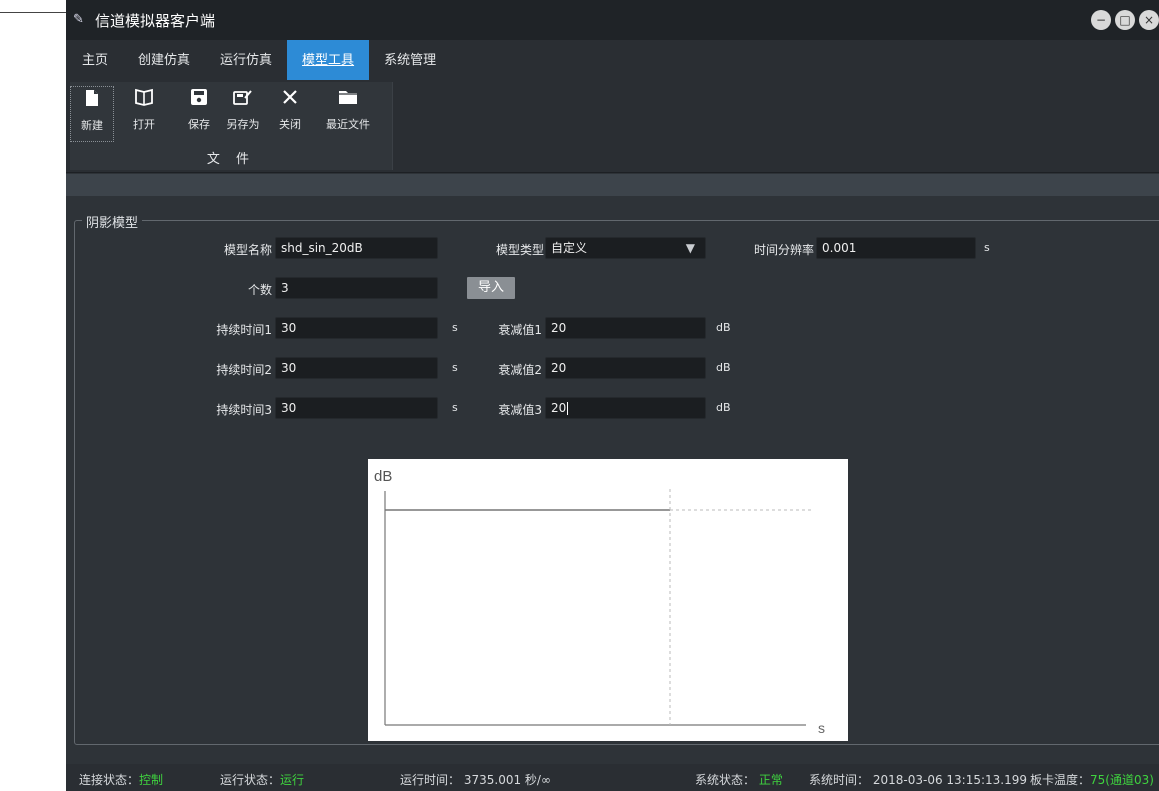  I want to click on minimize-button: −, so click(1101, 20).